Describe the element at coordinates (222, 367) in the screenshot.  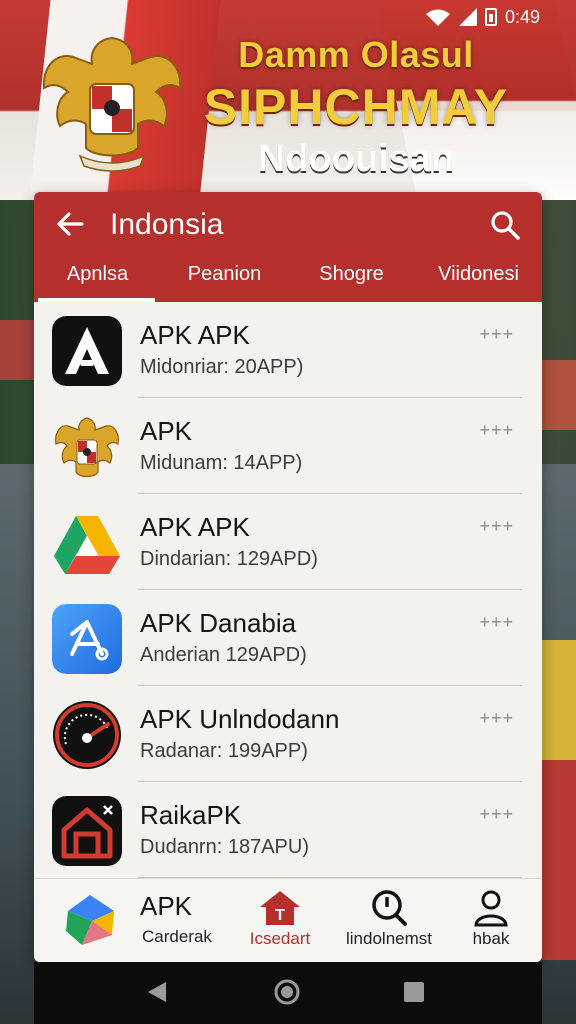
I see `app-subtitle: Midonriar: 20APP)` at that location.